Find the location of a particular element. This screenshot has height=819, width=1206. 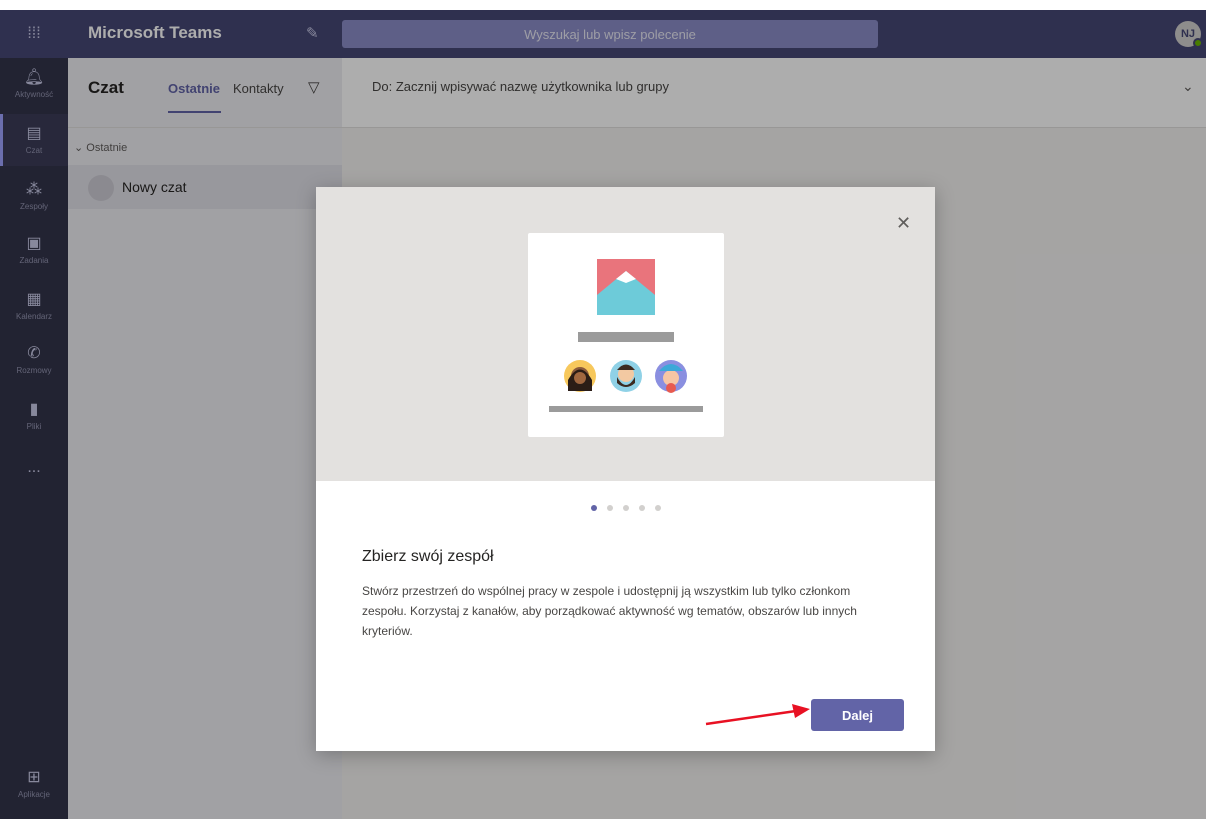

team-illustration-svg is located at coordinates (626, 335).